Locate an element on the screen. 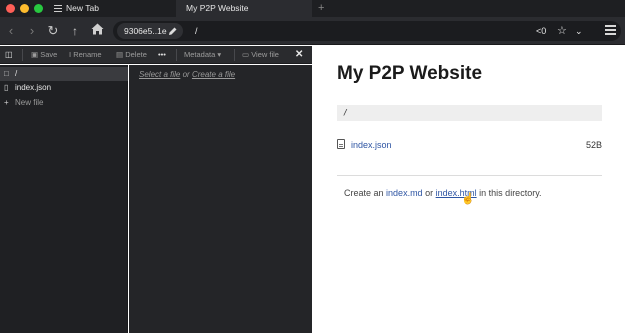 The width and height of the screenshot is (625, 333). directory-entry: index.json 52B is located at coordinates (469, 145).